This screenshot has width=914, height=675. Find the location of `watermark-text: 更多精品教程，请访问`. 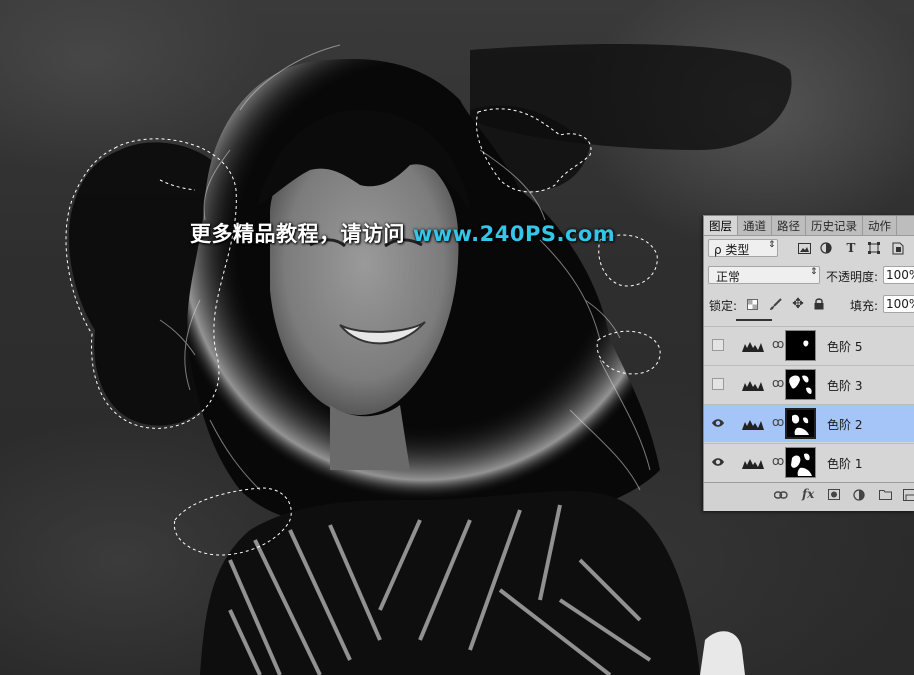

watermark-text: 更多精品教程，请访问 is located at coordinates (297, 234).